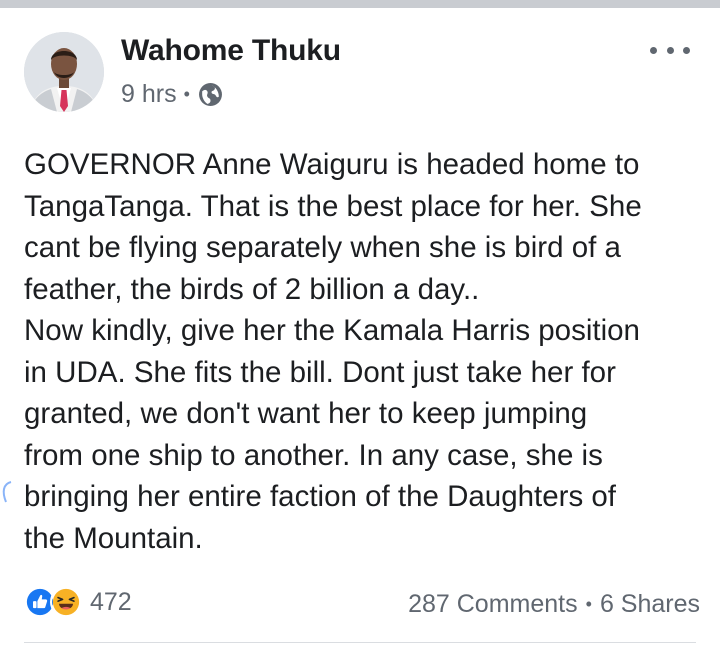  What do you see at coordinates (7, 492) in the screenshot?
I see `edge-handle-icon` at bounding box center [7, 492].